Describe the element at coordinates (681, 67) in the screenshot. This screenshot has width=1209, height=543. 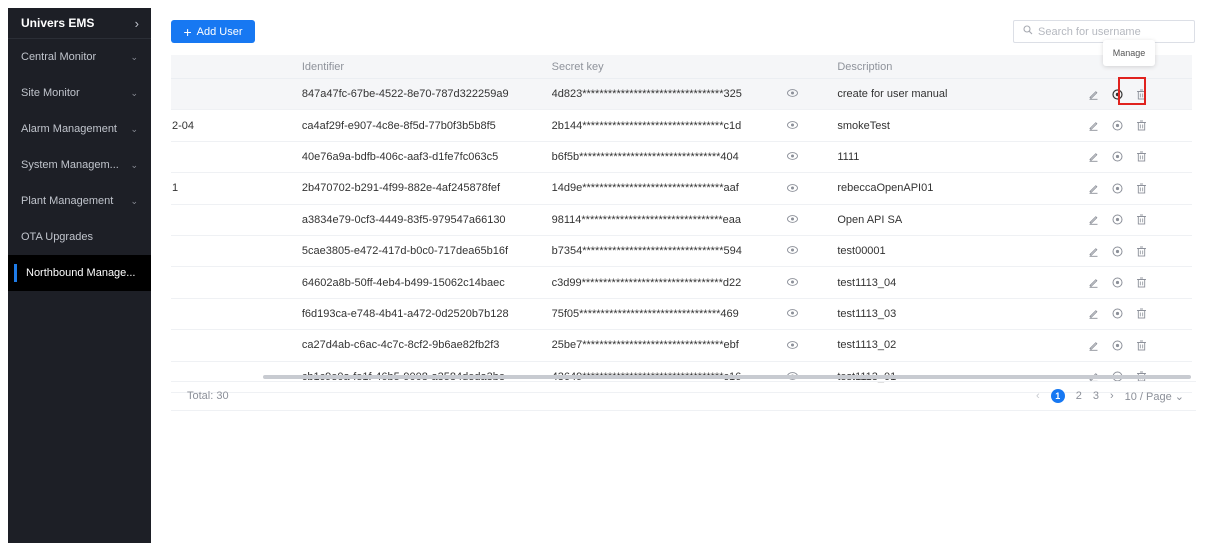
I see `table-header: Identifier Secret key Description` at that location.